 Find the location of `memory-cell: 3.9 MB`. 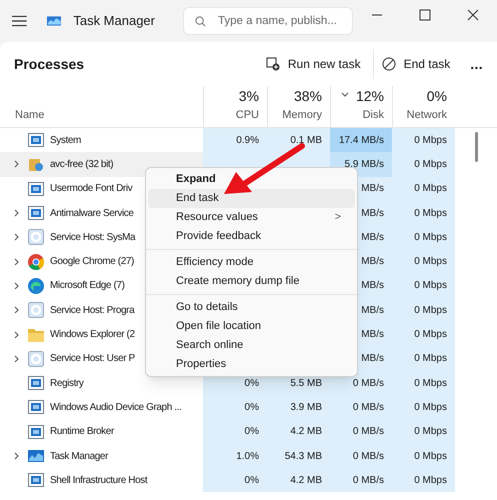

memory-cell: 3.9 MB is located at coordinates (298, 407).